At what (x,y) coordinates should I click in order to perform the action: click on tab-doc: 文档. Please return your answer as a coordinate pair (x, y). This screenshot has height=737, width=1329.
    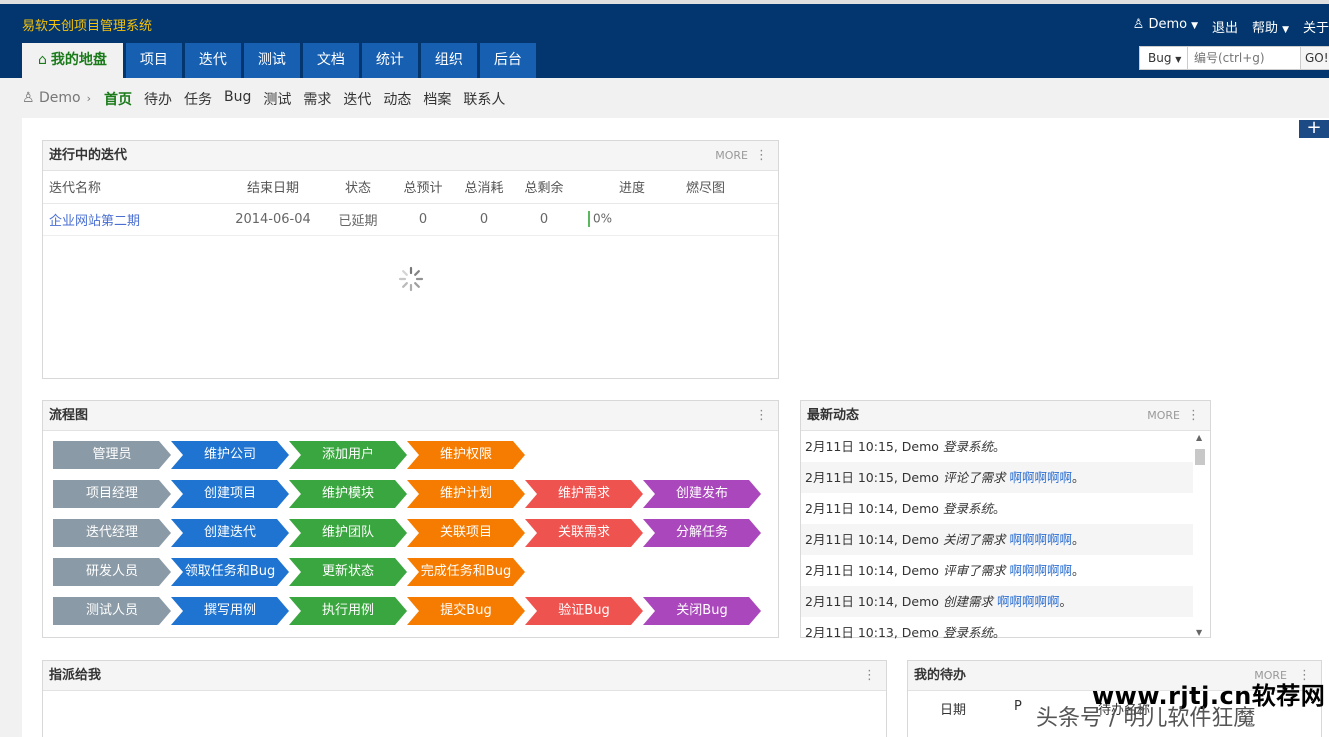
    Looking at the image, I should click on (330, 60).